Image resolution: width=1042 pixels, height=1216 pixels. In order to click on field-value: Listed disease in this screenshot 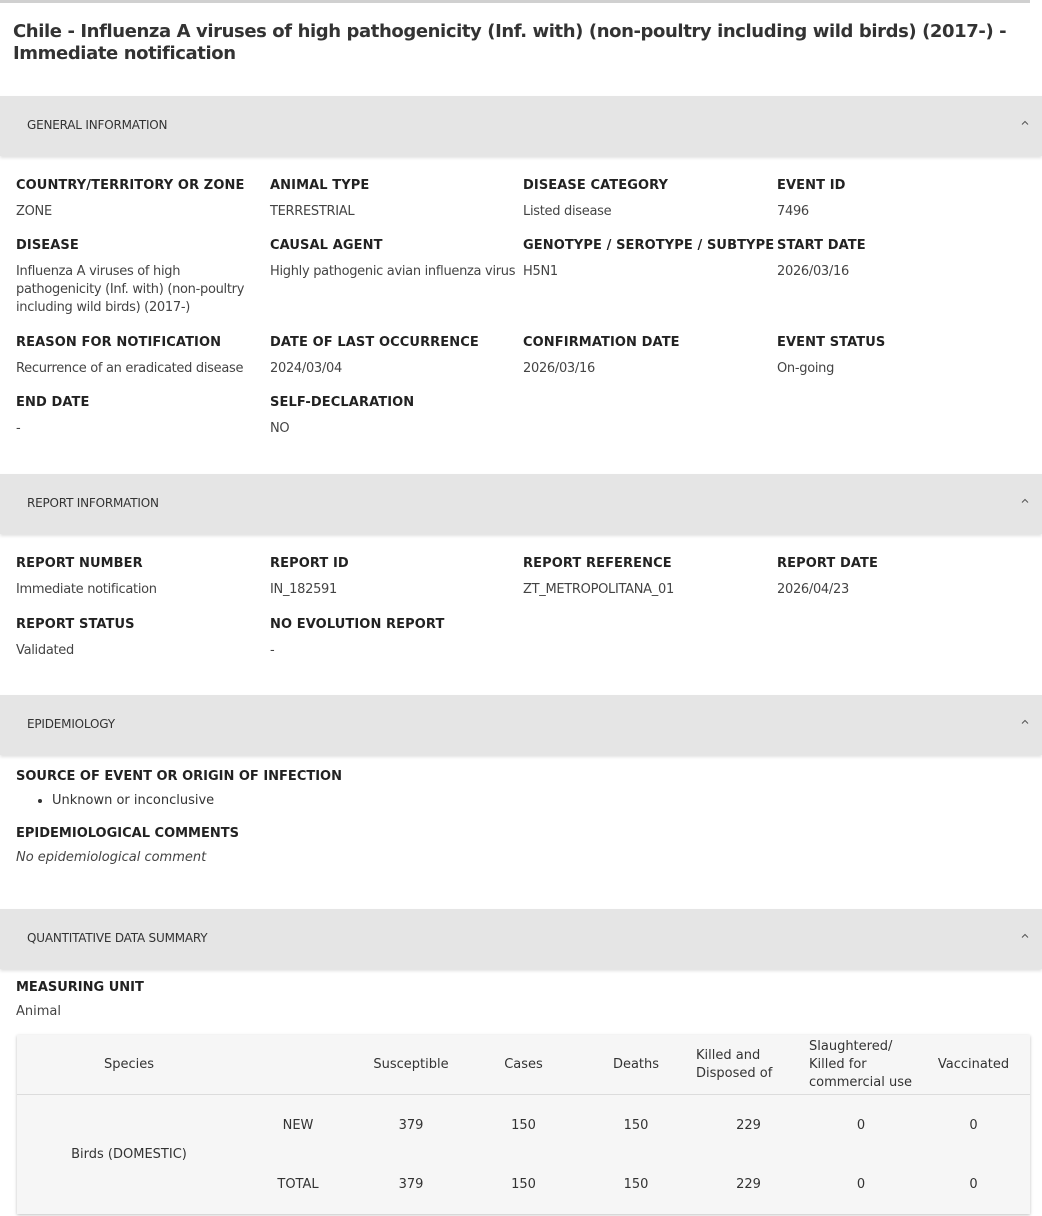, I will do `click(567, 211)`.